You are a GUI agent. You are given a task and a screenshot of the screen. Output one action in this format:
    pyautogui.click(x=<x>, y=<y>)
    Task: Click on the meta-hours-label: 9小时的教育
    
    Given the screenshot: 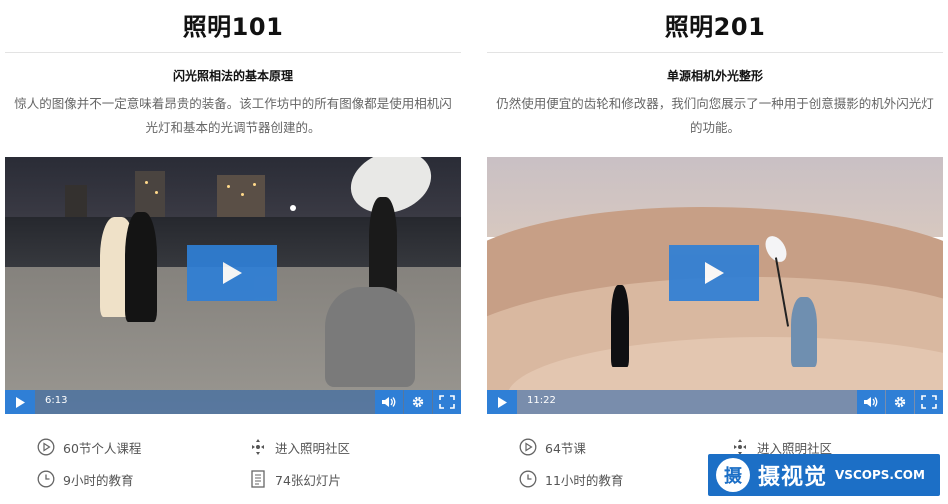 What is the action you would take?
    pyautogui.click(x=98, y=480)
    